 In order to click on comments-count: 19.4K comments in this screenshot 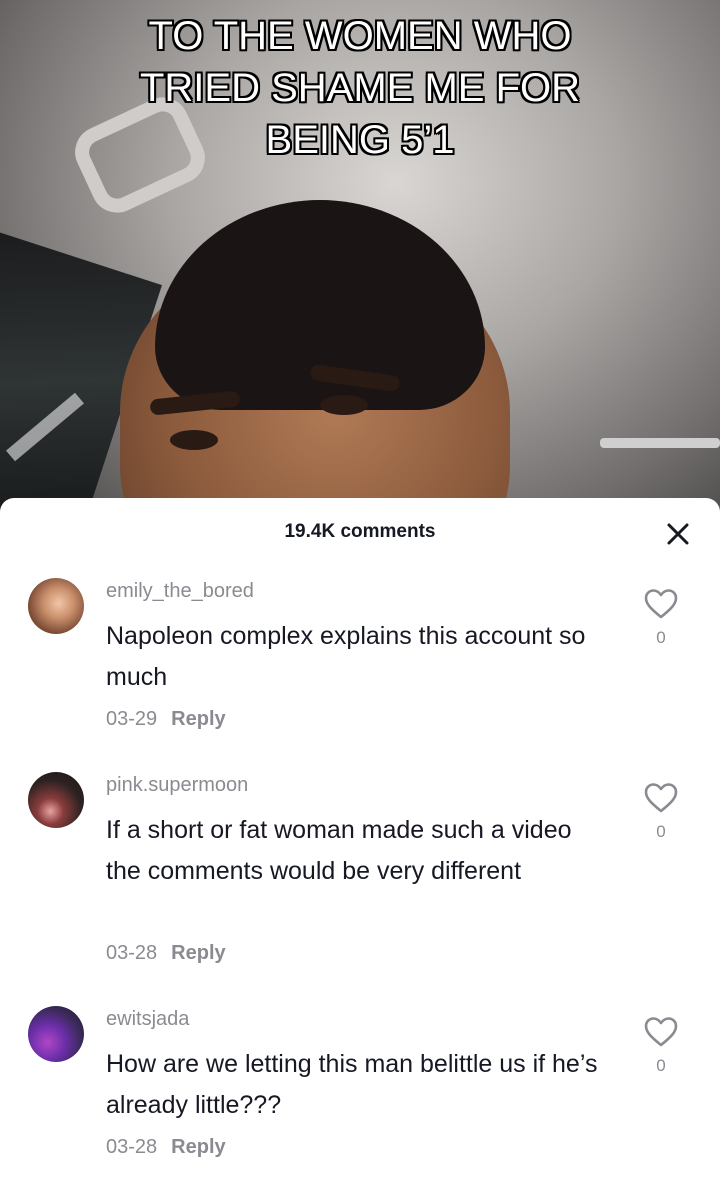, I will do `click(360, 531)`.